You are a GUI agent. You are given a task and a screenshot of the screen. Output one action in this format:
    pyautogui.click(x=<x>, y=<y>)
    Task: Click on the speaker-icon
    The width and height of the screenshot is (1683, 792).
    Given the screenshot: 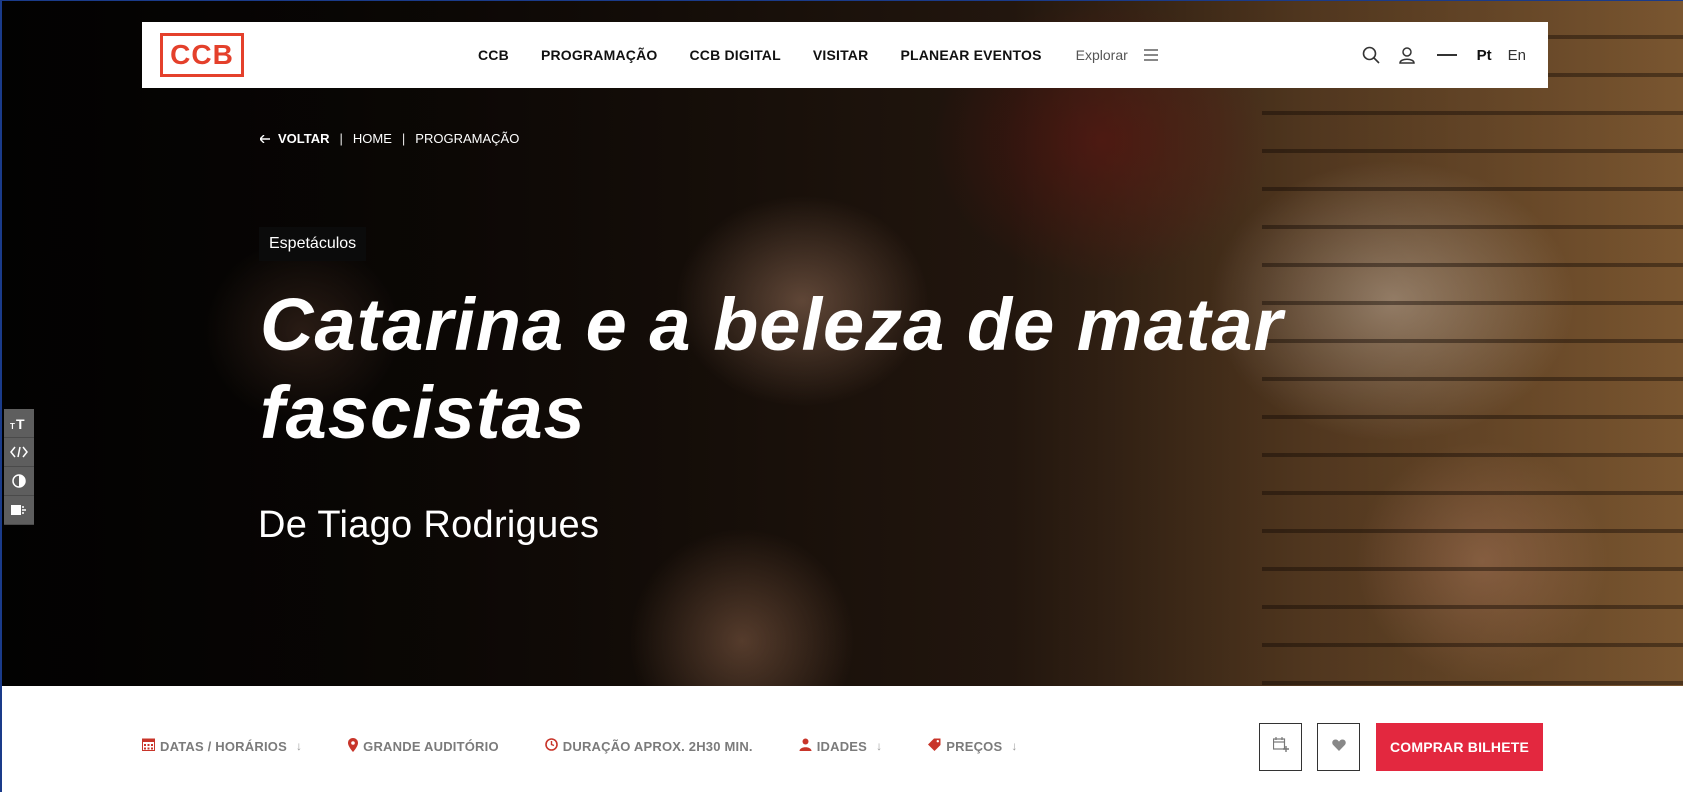 What is the action you would take?
    pyautogui.click(x=19, y=510)
    